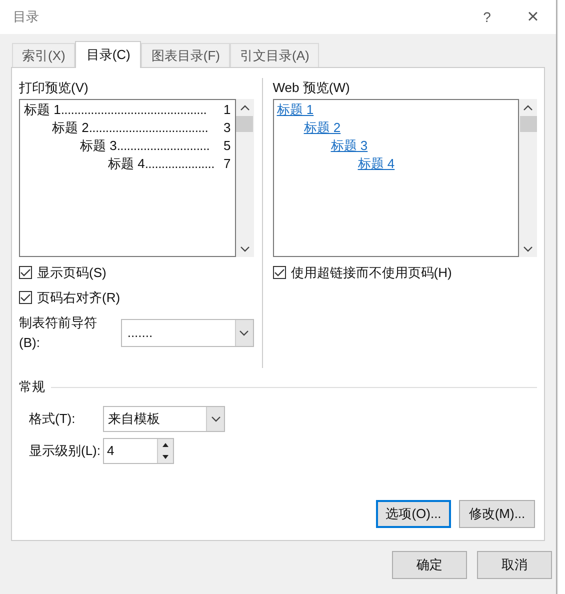 The width and height of the screenshot is (565, 594). I want to click on dialog-button: 确定, so click(429, 565).